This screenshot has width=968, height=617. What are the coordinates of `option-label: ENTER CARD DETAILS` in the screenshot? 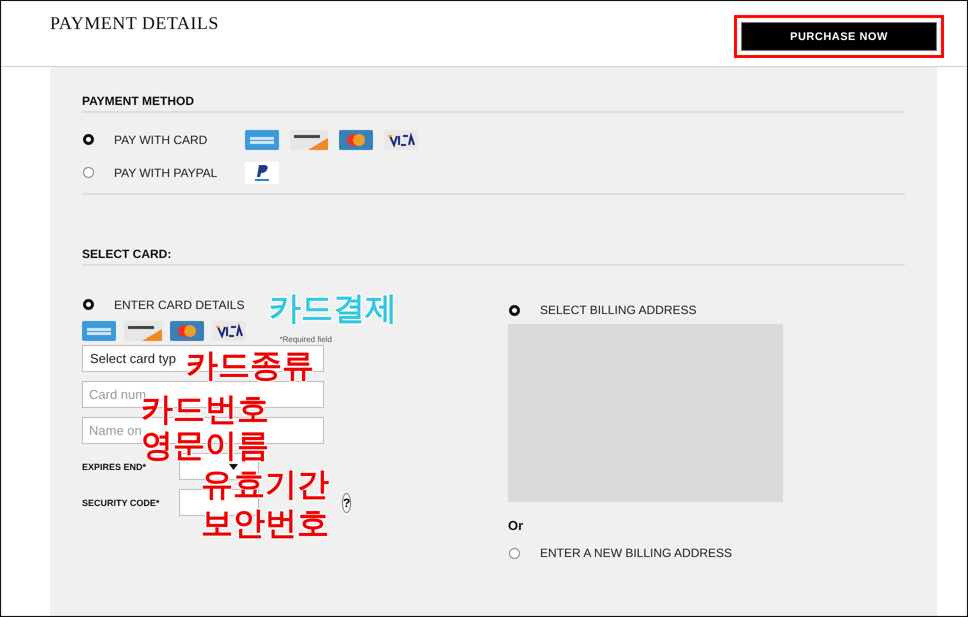 It's located at (179, 305).